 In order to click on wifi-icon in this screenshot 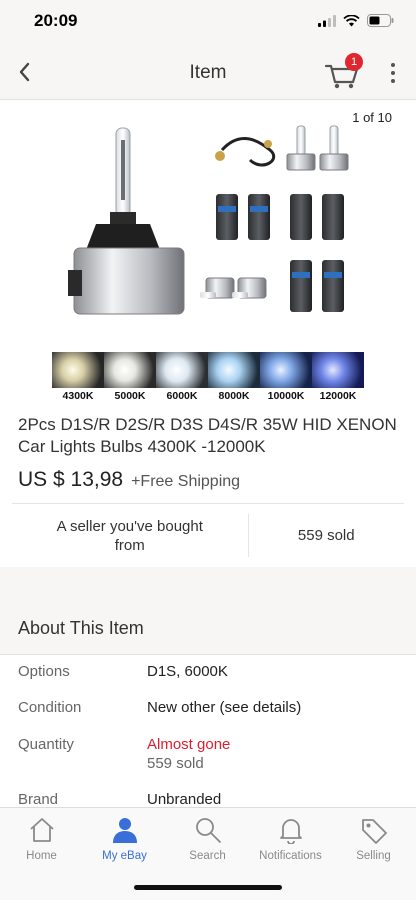, I will do `click(351, 20)`.